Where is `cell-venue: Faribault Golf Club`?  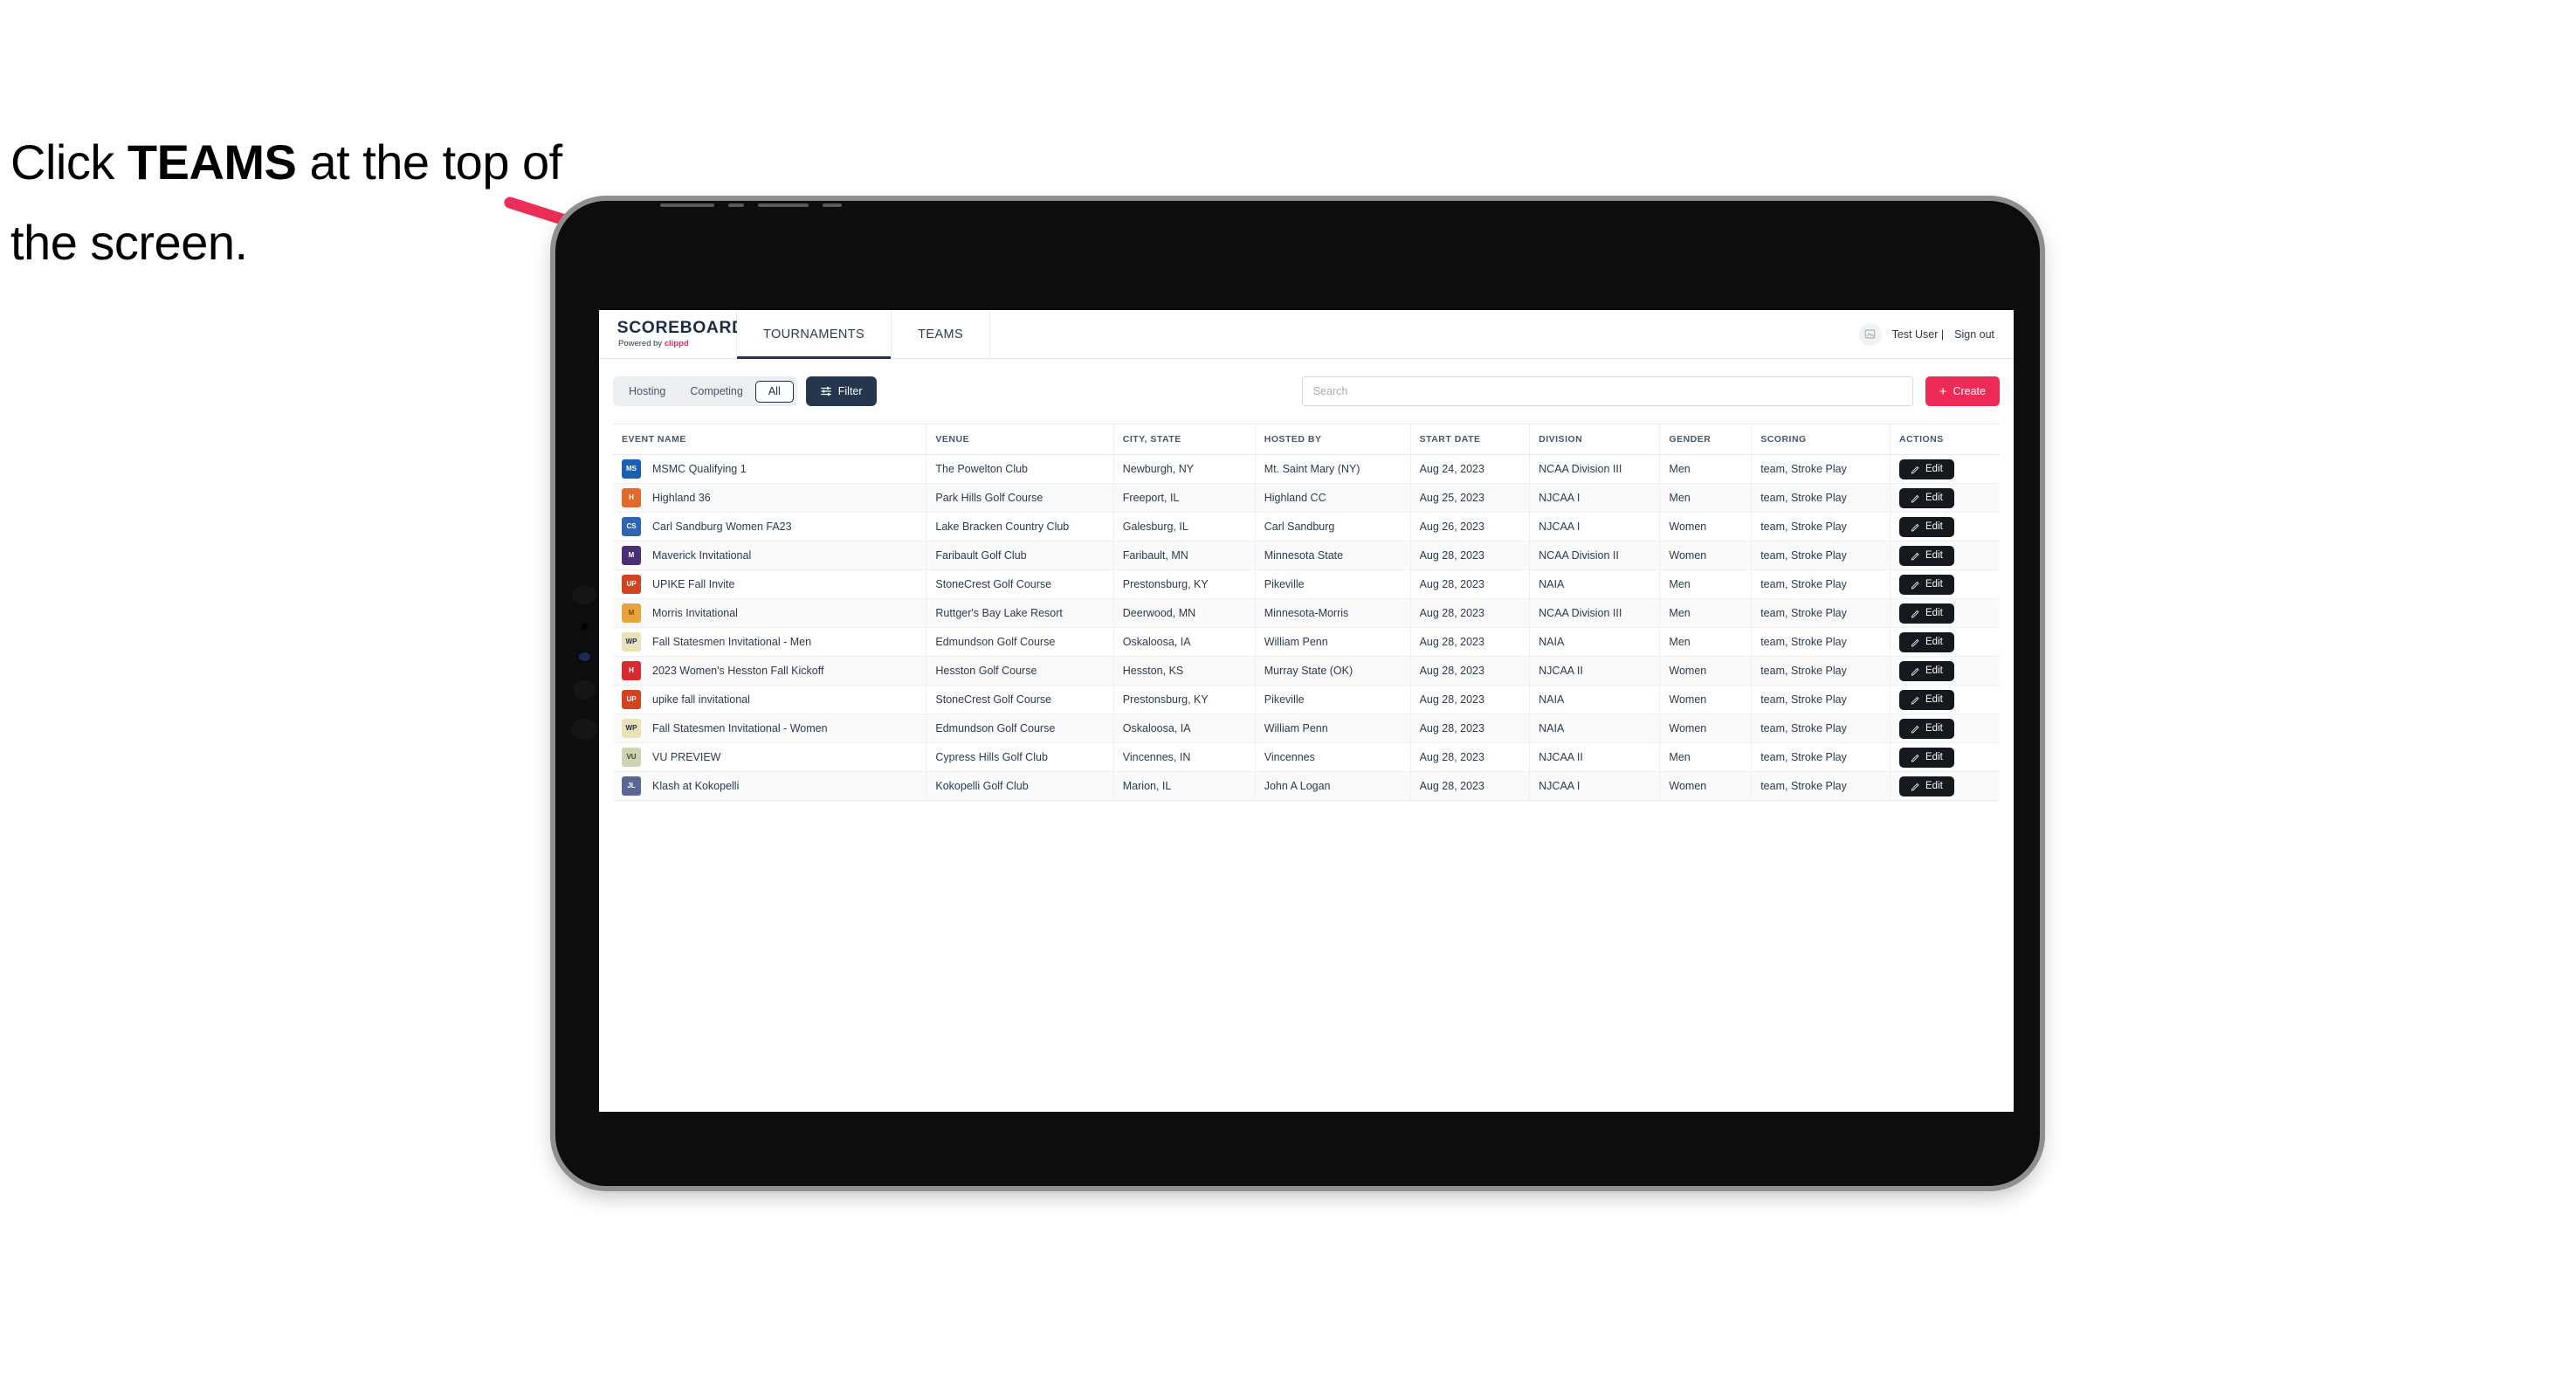
cell-venue: Faribault Golf Club is located at coordinates (1020, 555).